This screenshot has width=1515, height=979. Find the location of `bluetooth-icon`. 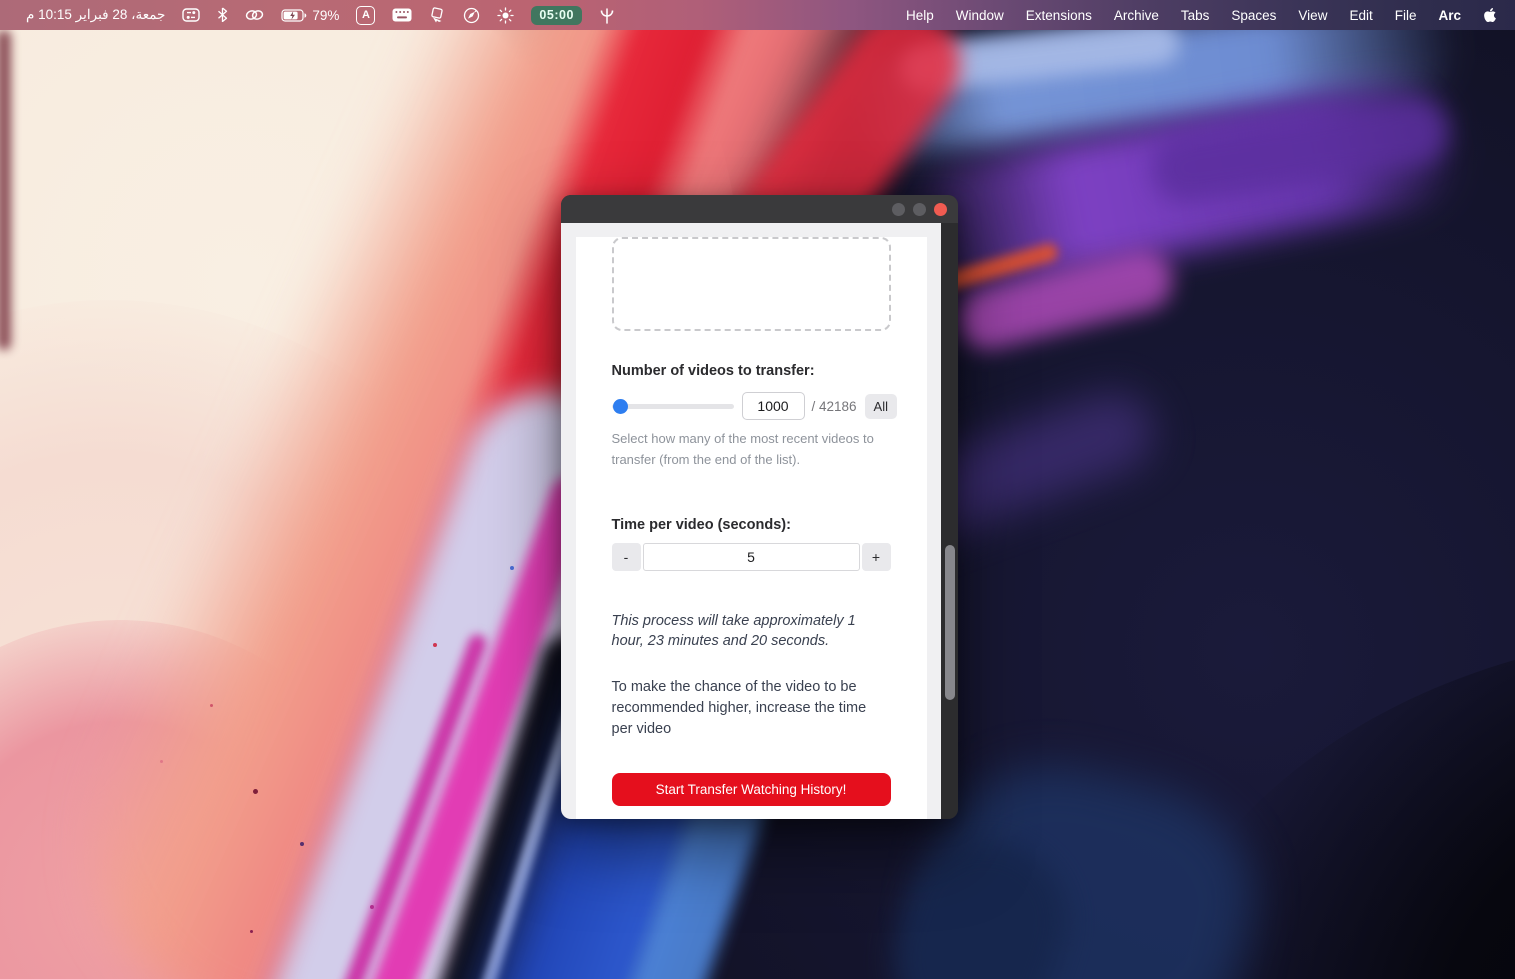

bluetooth-icon is located at coordinates (222, 15).